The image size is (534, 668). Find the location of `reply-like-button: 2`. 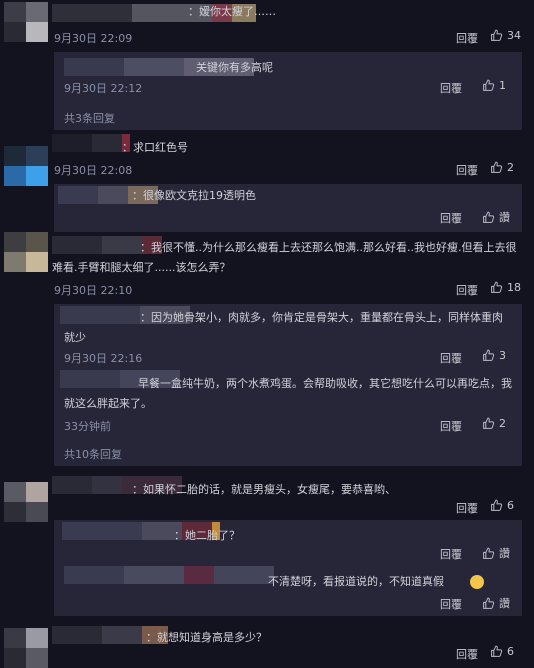

reply-like-button: 2 is located at coordinates (494, 423).